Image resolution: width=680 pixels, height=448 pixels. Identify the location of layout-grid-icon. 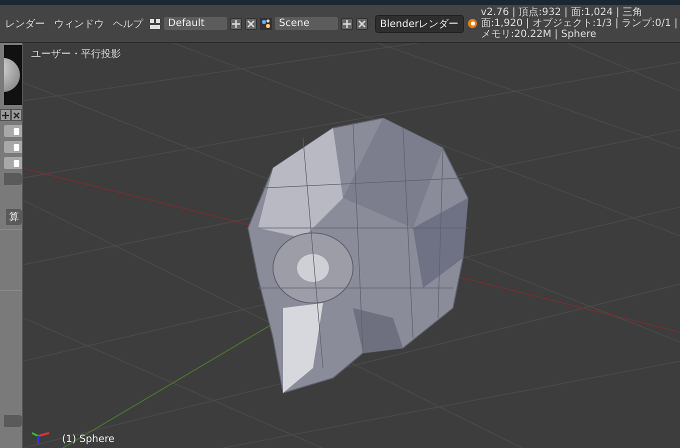
(155, 24).